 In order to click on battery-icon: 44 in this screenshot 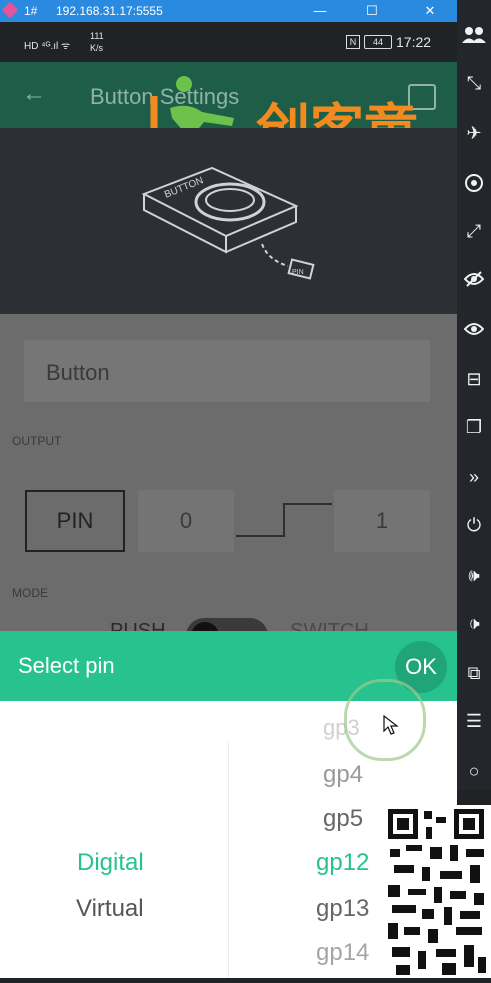, I will do `click(378, 42)`.